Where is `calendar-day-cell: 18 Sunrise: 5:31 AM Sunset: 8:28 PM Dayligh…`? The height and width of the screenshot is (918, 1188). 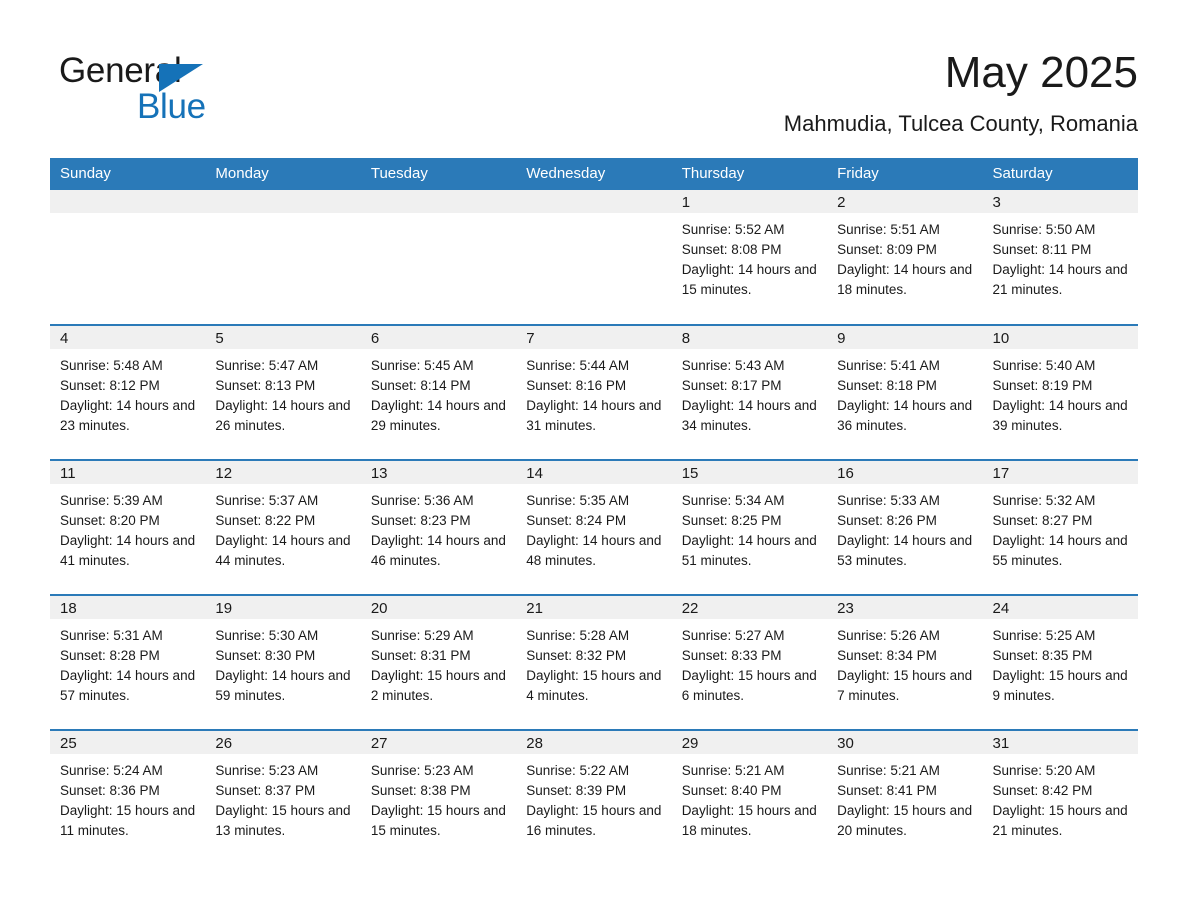 calendar-day-cell: 18 Sunrise: 5:31 AM Sunset: 8:28 PM Dayligh… is located at coordinates (128, 662).